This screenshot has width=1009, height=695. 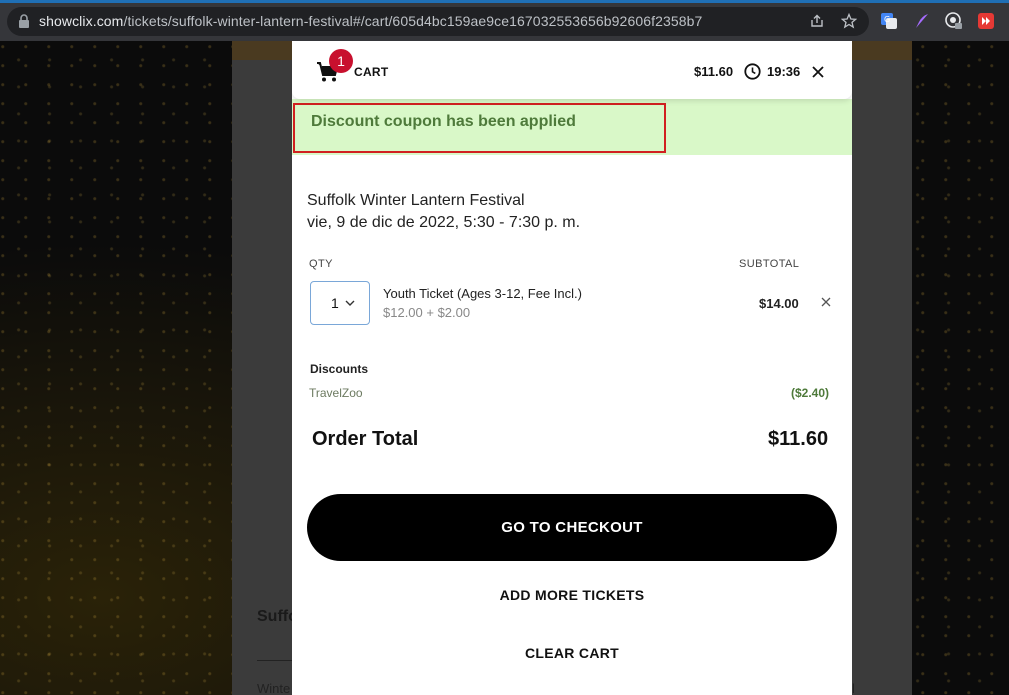 I want to click on remove-ticket-icon, so click(x=826, y=302).